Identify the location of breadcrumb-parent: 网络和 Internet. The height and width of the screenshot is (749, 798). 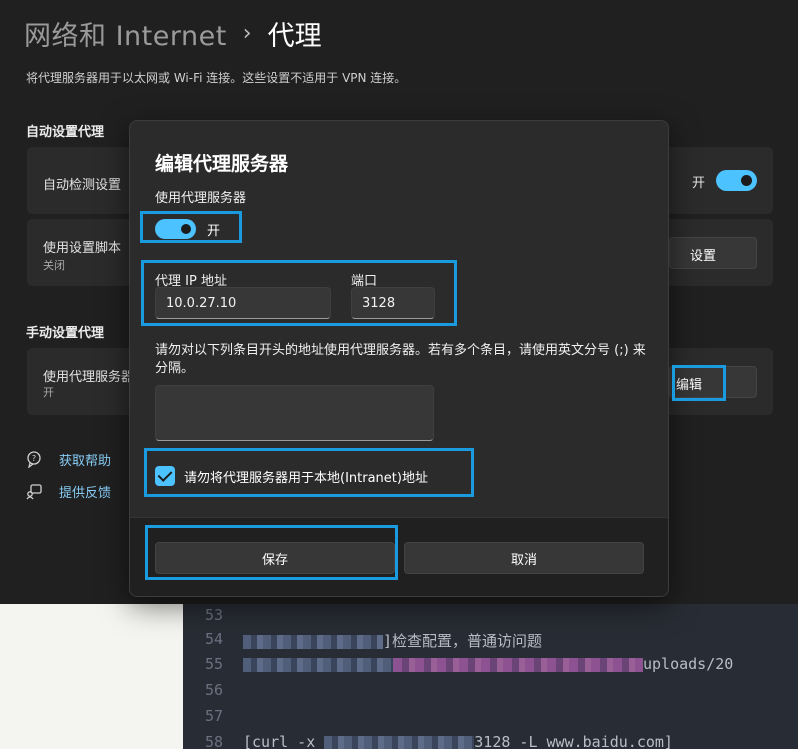
(125, 33).